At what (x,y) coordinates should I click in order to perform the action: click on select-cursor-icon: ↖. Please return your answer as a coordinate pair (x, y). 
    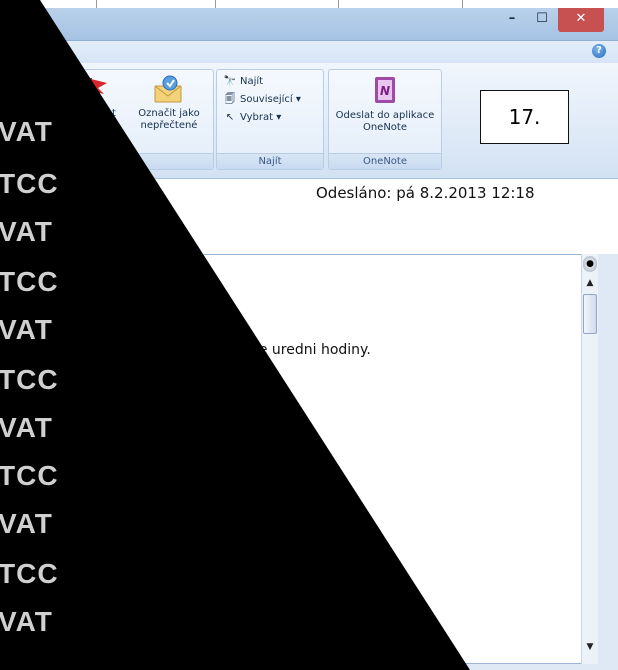
    Looking at the image, I should click on (230, 117).